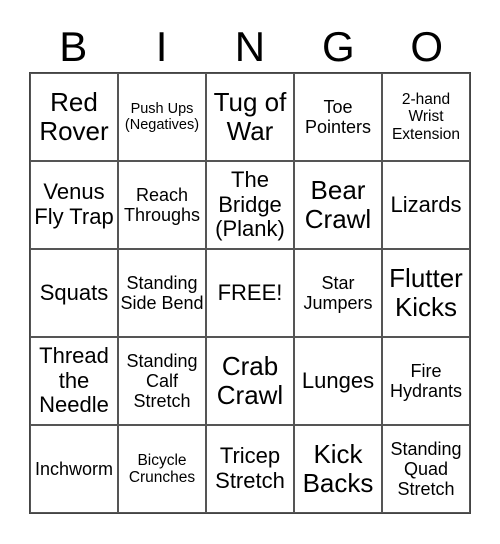 Image resolution: width=500 pixels, height=544 pixels. I want to click on bingo-cell-label: Bear Crawl, so click(338, 204).